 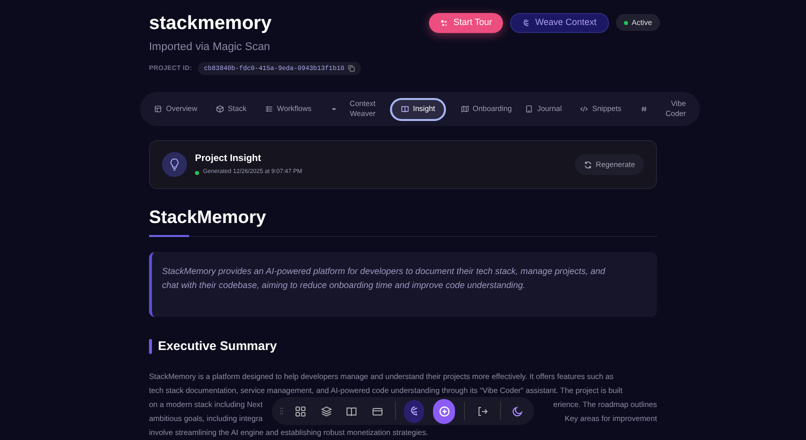 What do you see at coordinates (559, 23) in the screenshot?
I see `weave-context-button: Weave Context` at bounding box center [559, 23].